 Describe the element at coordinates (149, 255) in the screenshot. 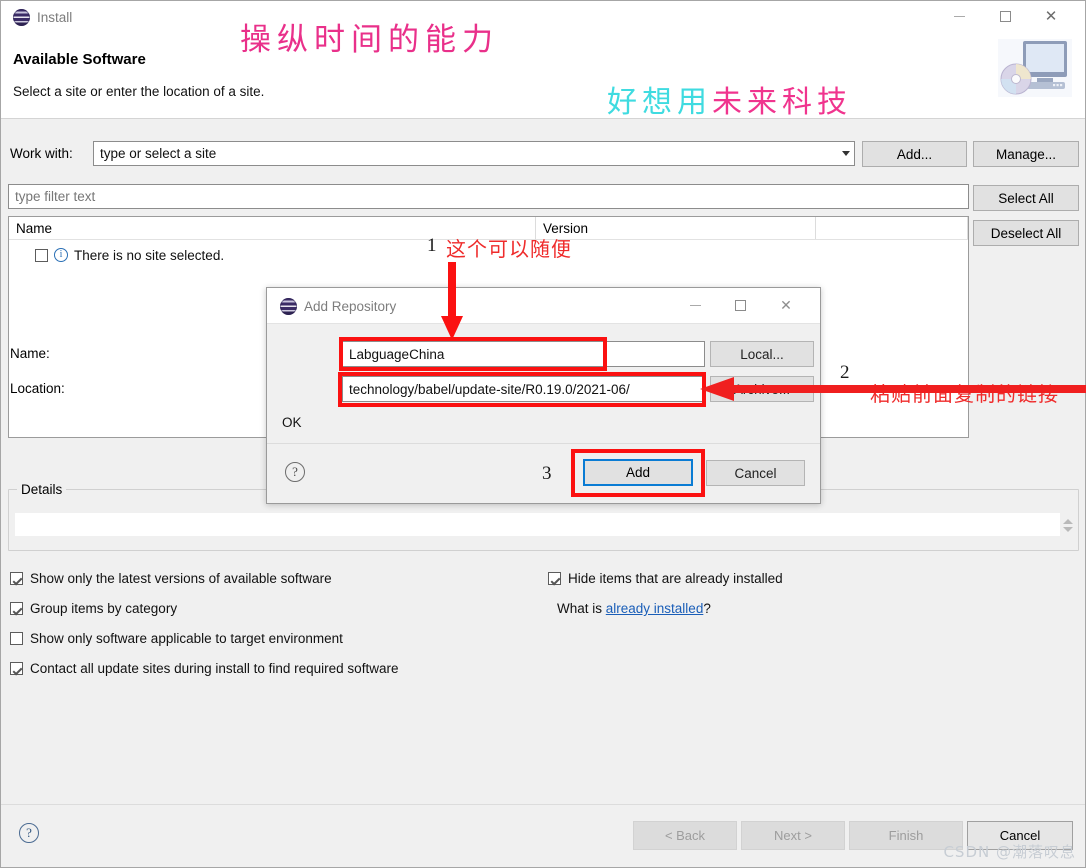

I see `row-name: There is no site selected.` at that location.